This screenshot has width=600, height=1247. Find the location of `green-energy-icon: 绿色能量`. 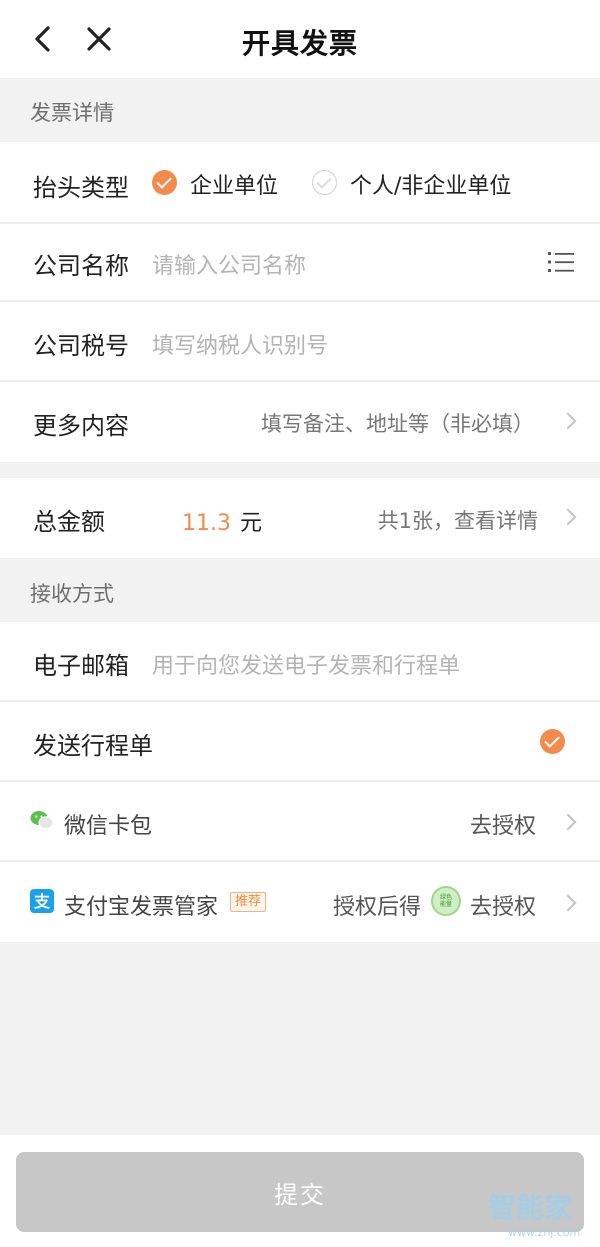

green-energy-icon: 绿色能量 is located at coordinates (446, 901).